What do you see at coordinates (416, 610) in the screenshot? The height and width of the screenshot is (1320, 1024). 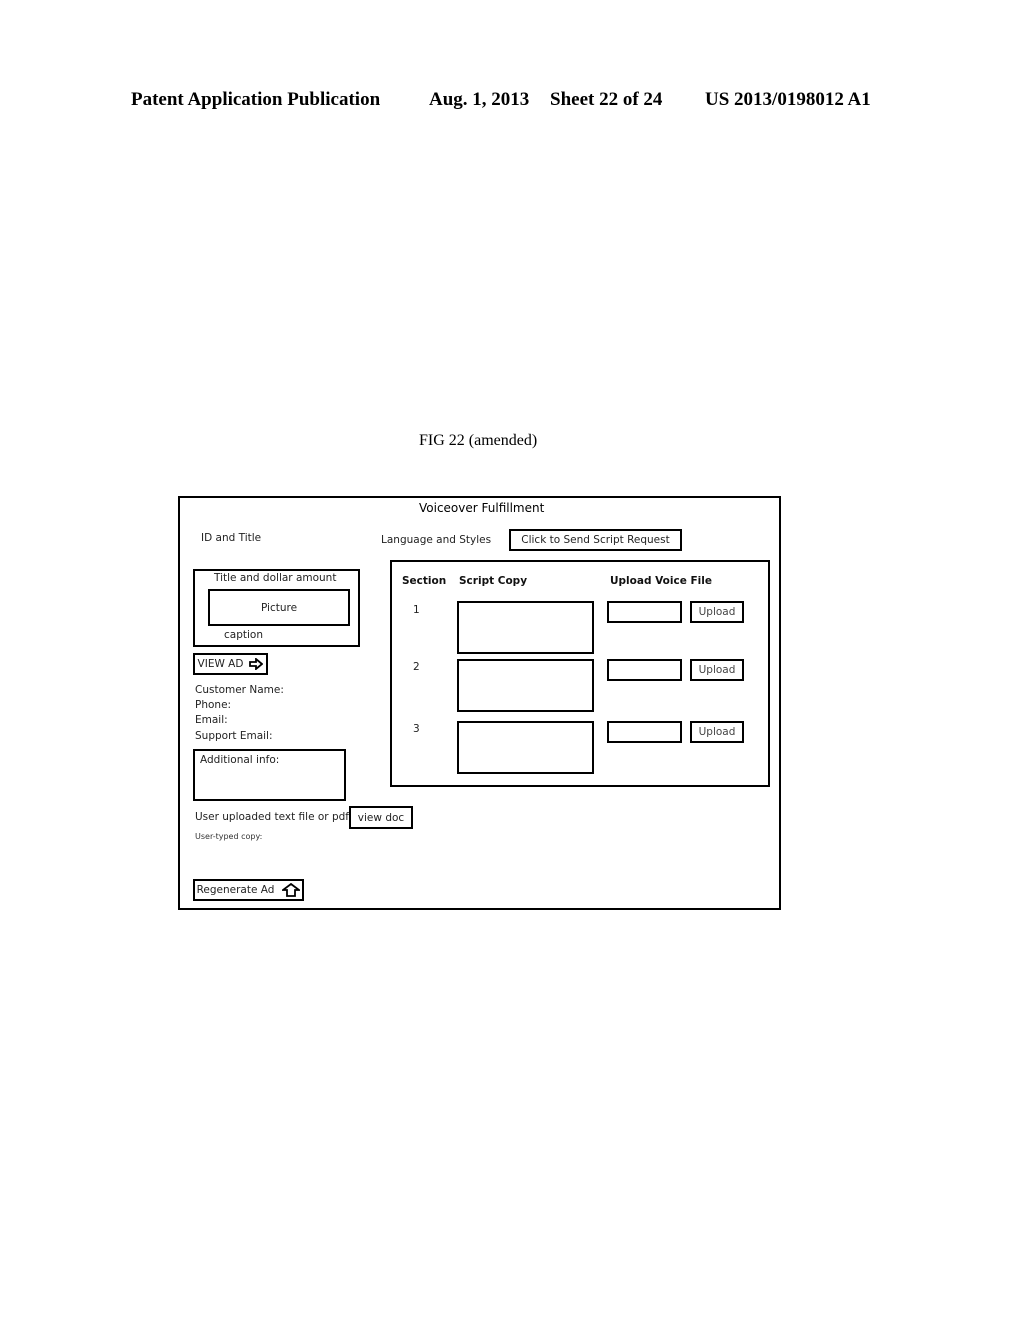 I see `section-number: 1` at bounding box center [416, 610].